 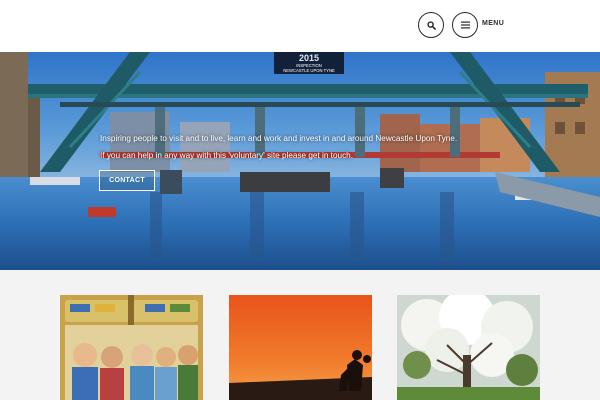 I want to click on post-thumbnail-mural, so click(x=131, y=347).